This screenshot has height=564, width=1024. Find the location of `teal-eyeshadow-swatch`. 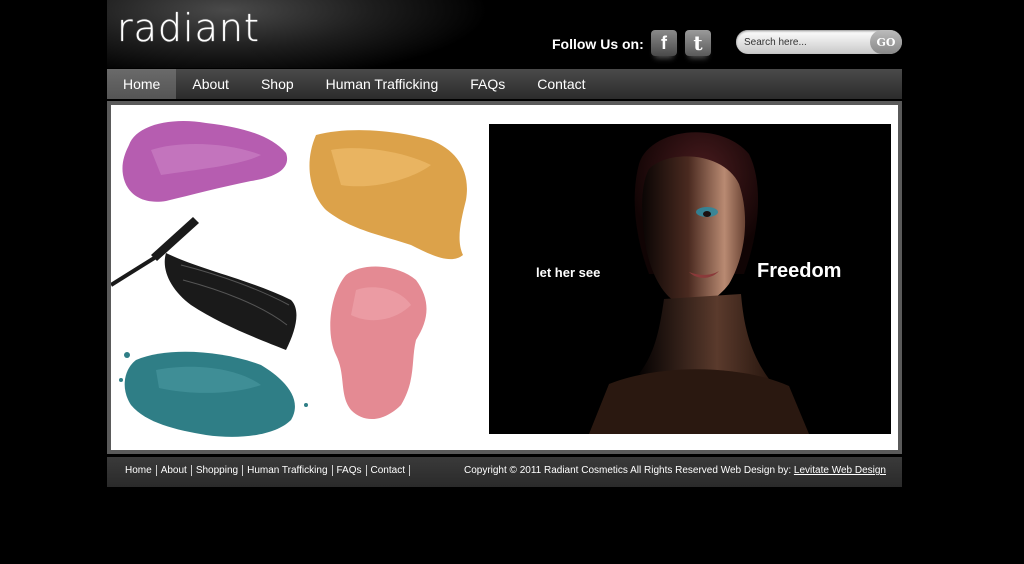

teal-eyeshadow-swatch is located at coordinates (209, 394).